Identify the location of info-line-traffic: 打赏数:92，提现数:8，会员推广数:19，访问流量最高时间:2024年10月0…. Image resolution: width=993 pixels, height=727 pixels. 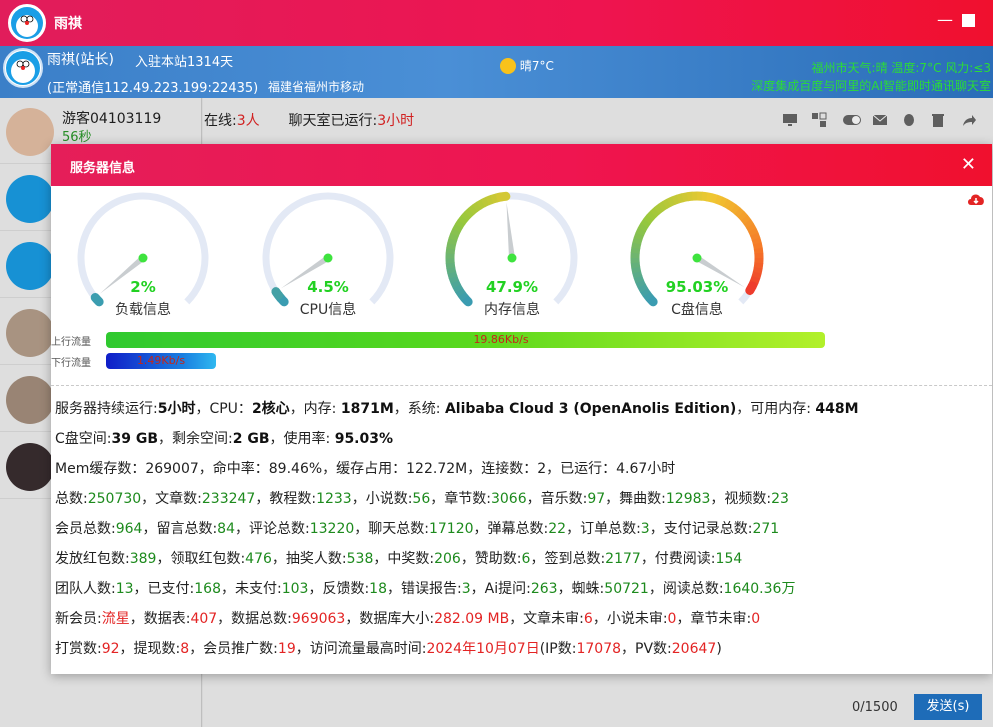
(388, 648).